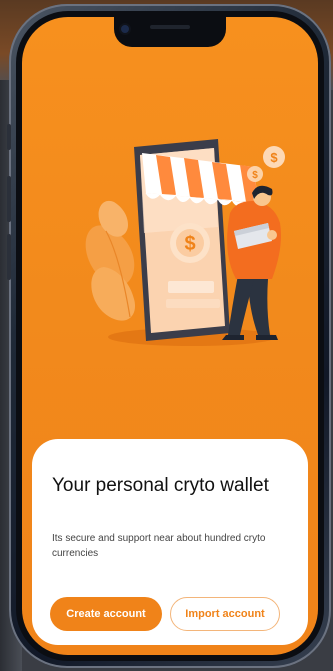  I want to click on volume-up-button, so click(9, 199).